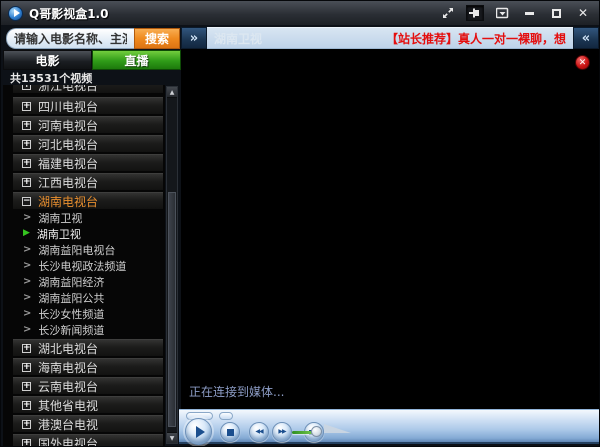  I want to click on channel-label: 长沙女性频道, so click(71, 314).